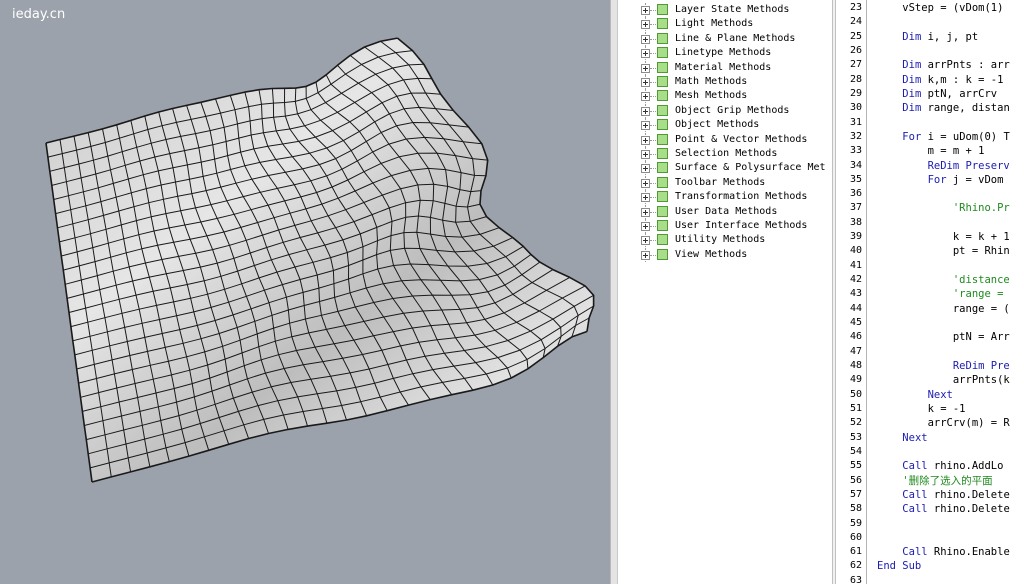 Image resolution: width=1024 pixels, height=584 pixels. Describe the element at coordinates (725, 82) in the screenshot. I see `tree-item: Math Methods` at that location.